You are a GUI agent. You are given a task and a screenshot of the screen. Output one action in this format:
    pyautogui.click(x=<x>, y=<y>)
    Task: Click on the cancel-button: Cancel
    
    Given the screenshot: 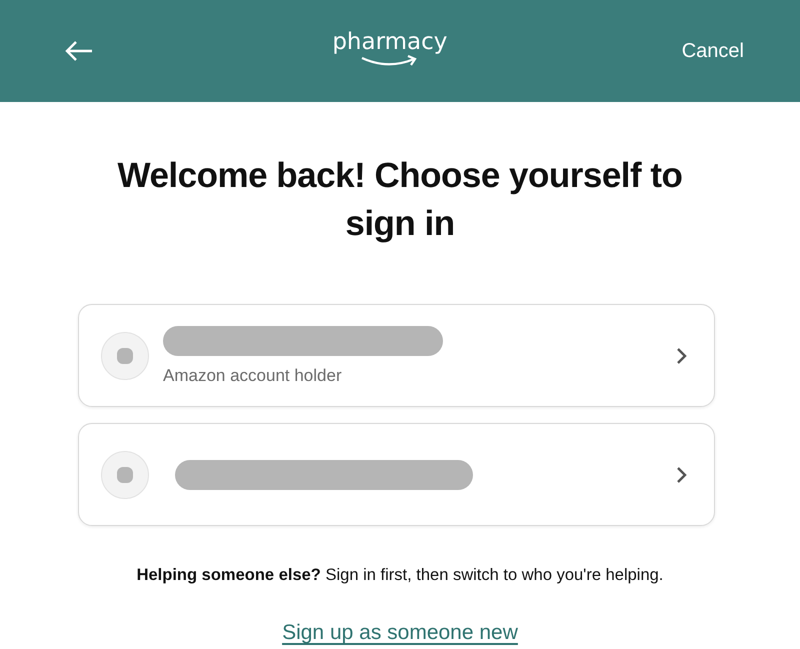 What is the action you would take?
    pyautogui.click(x=713, y=51)
    